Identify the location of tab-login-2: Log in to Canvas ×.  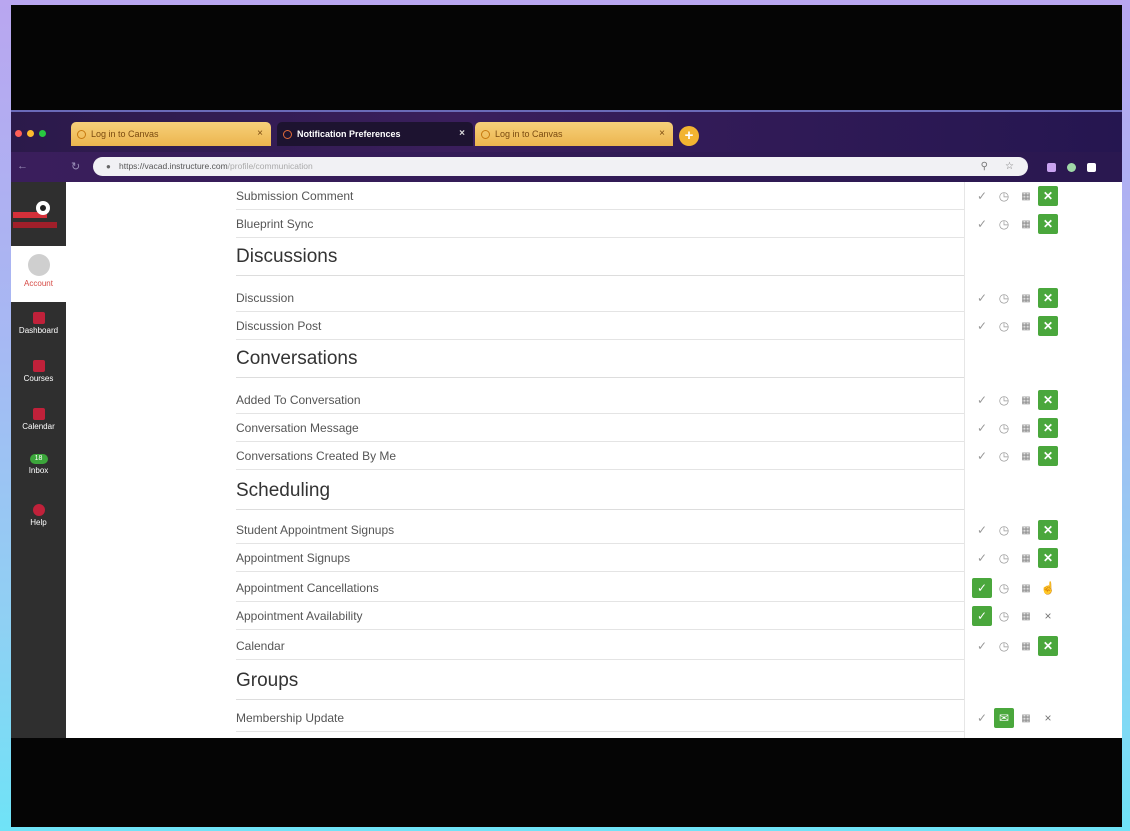
(574, 134).